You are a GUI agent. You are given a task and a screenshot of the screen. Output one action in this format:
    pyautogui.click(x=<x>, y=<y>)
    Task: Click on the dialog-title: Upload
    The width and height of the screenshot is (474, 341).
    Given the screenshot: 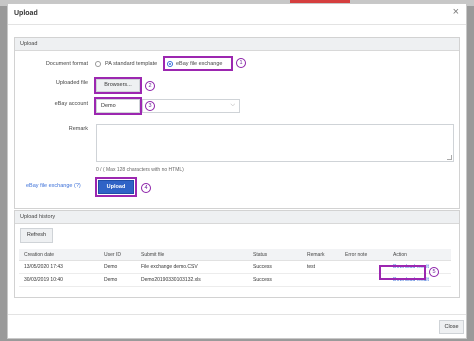 What is the action you would take?
    pyautogui.click(x=26, y=13)
    